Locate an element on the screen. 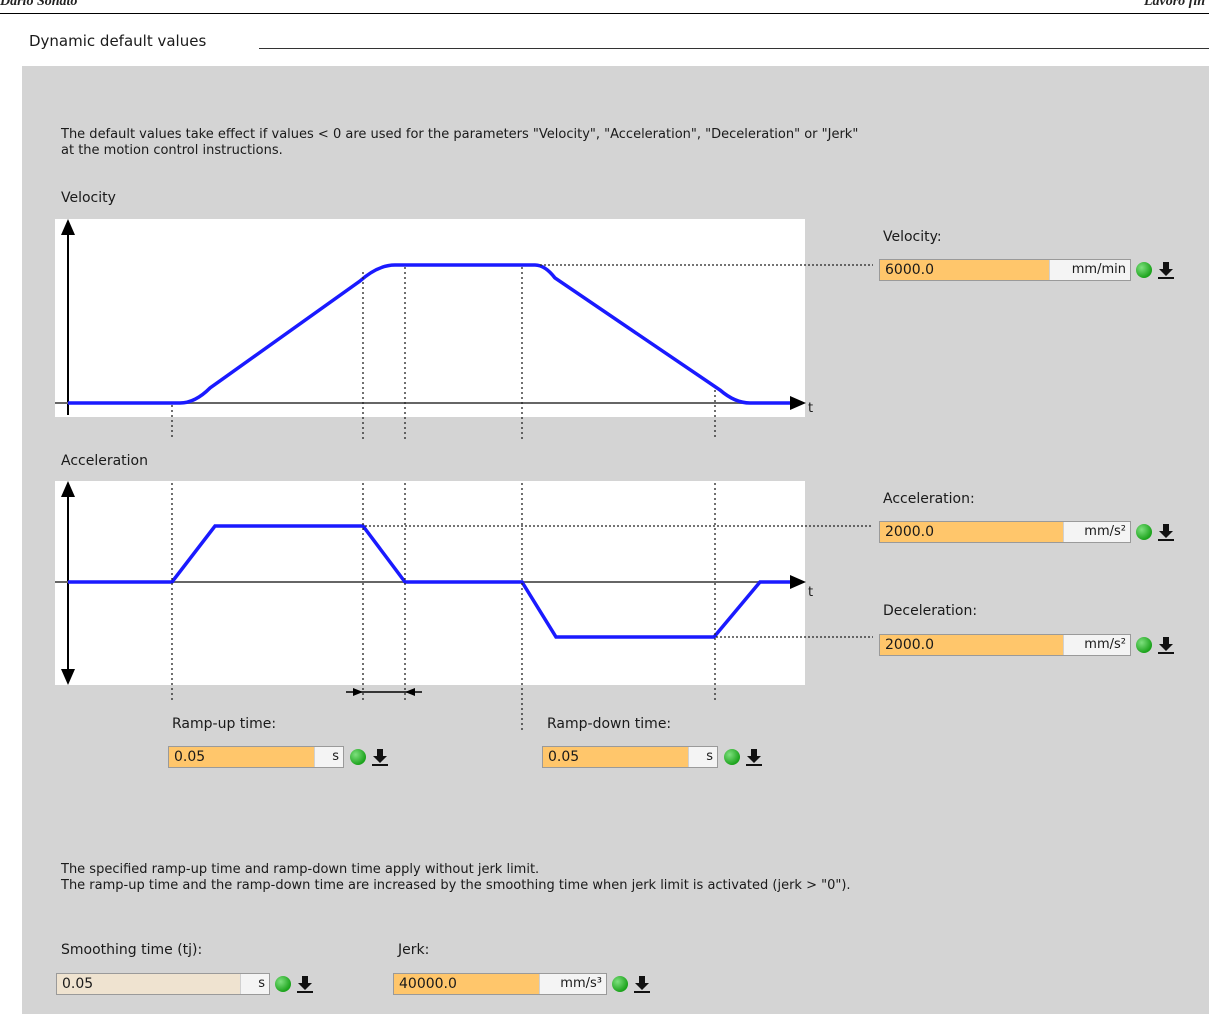 The height and width of the screenshot is (1014, 1209). smoothing-time-input: 0.05 is located at coordinates (148, 984).